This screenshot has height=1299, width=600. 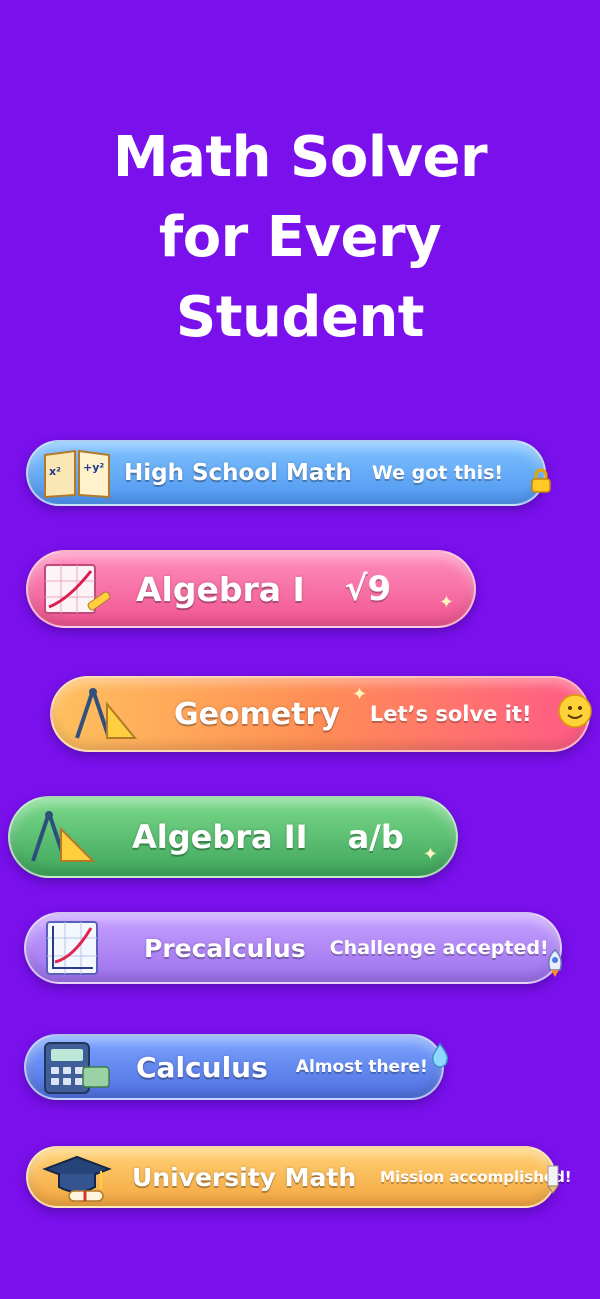 I want to click on level-label: University Math, so click(x=244, y=1177).